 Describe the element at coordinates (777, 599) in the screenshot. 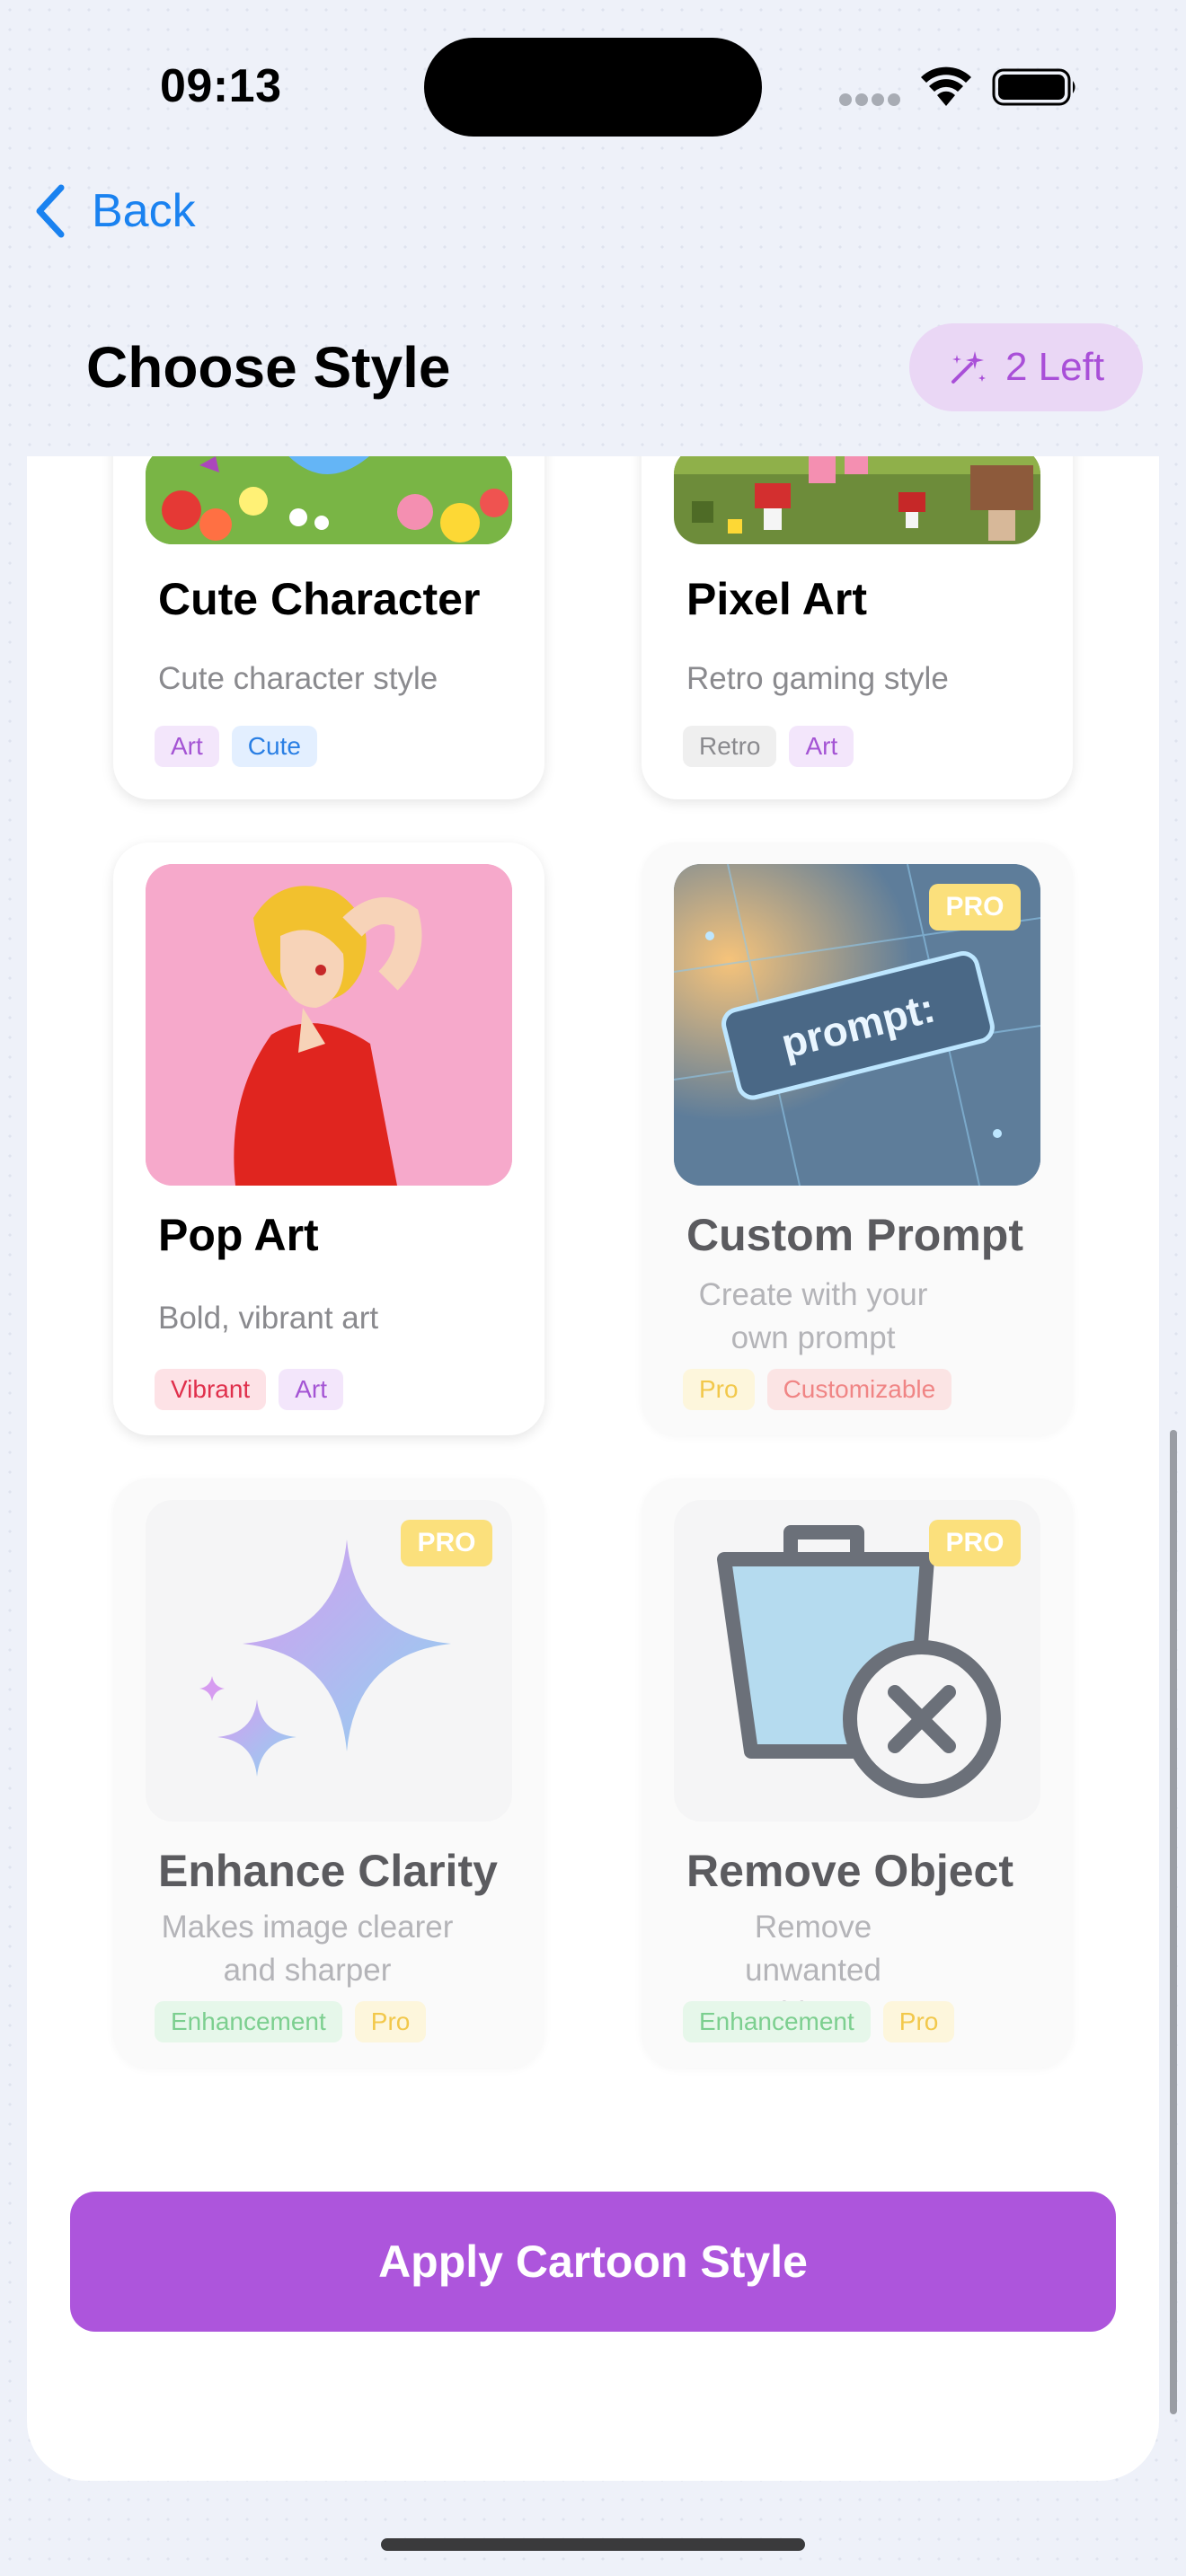

I see `card-title: Pixel Art` at that location.